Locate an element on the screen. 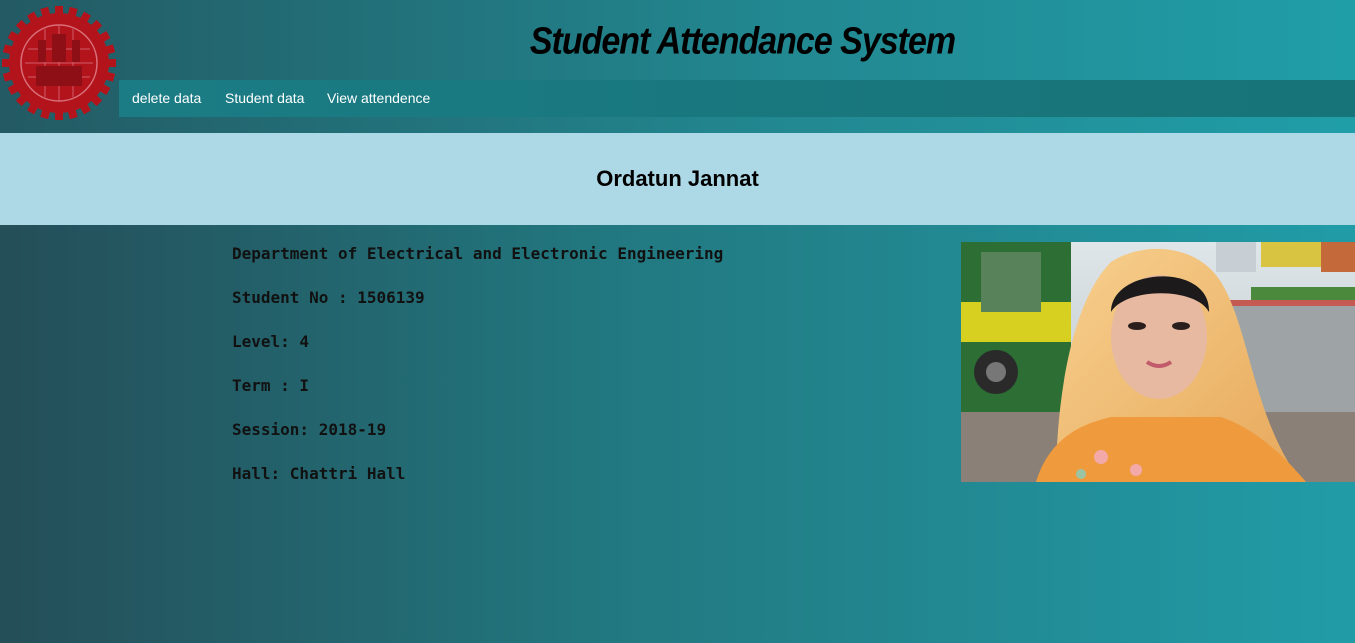 This screenshot has width=1355, height=643. hall-text: Hall: Chattri Hall is located at coordinates (319, 473).